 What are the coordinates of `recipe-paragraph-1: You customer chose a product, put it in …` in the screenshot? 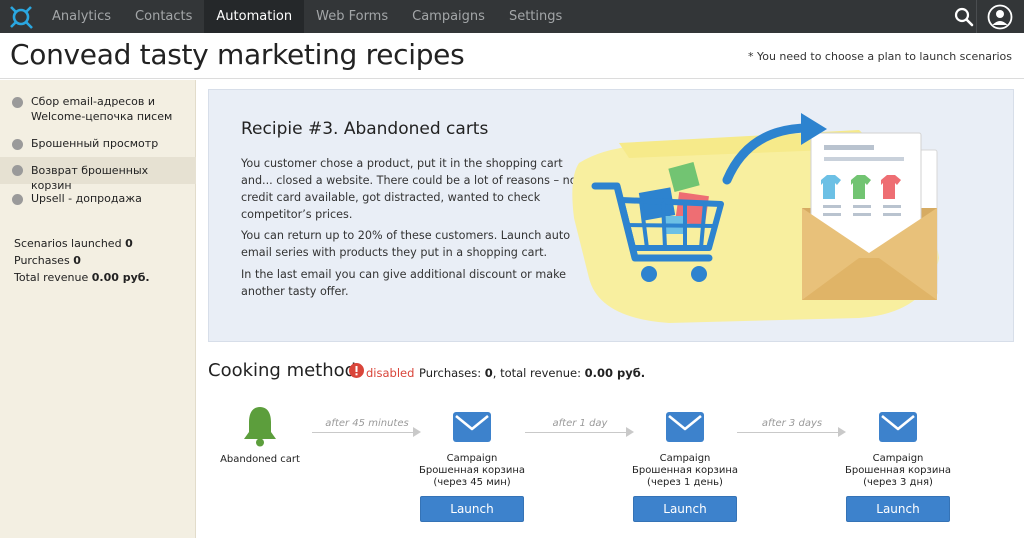 It's located at (409, 189).